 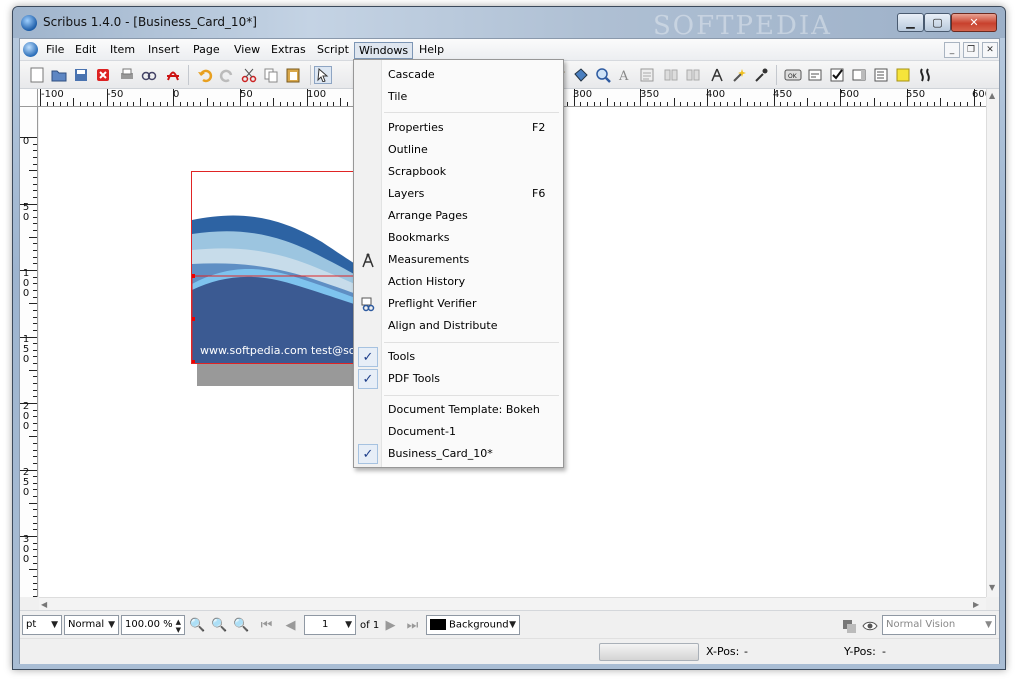 I want to click on pdf-annotation-icon, so click(x=903, y=75).